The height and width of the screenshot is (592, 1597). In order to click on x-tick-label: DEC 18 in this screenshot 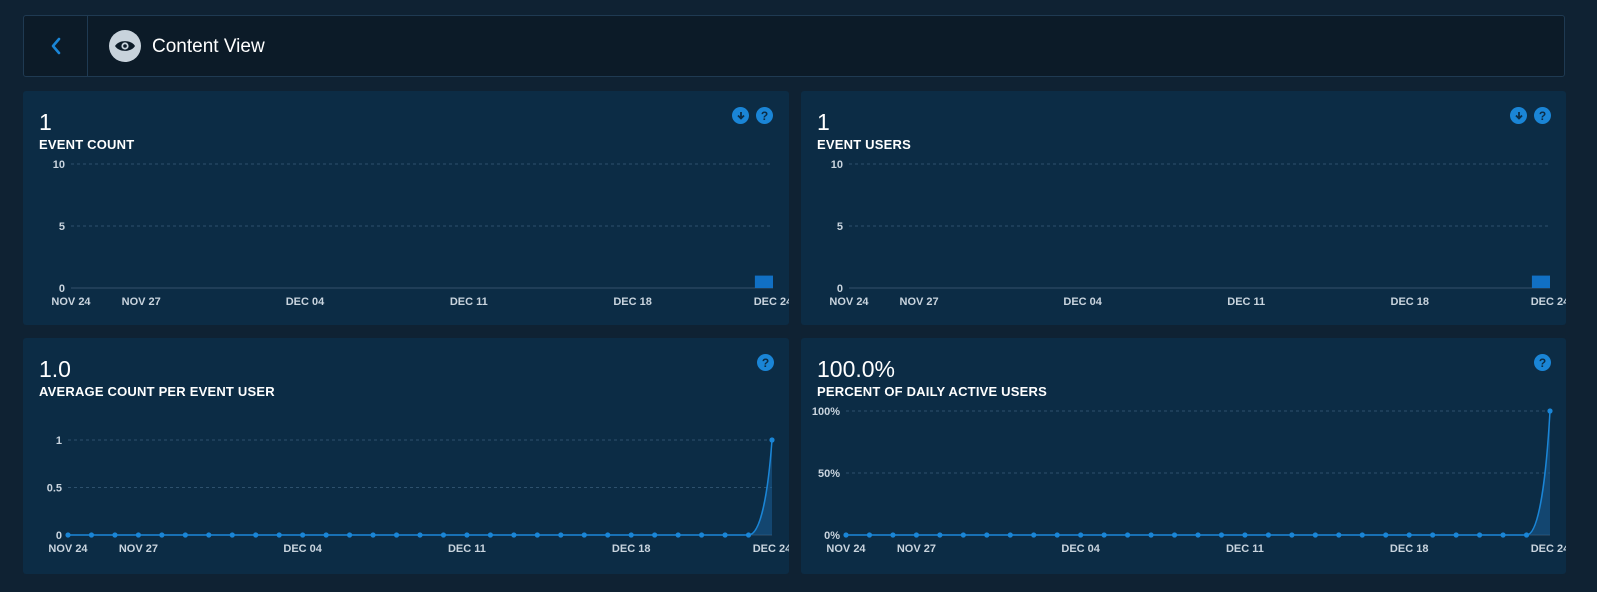, I will do `click(632, 302)`.